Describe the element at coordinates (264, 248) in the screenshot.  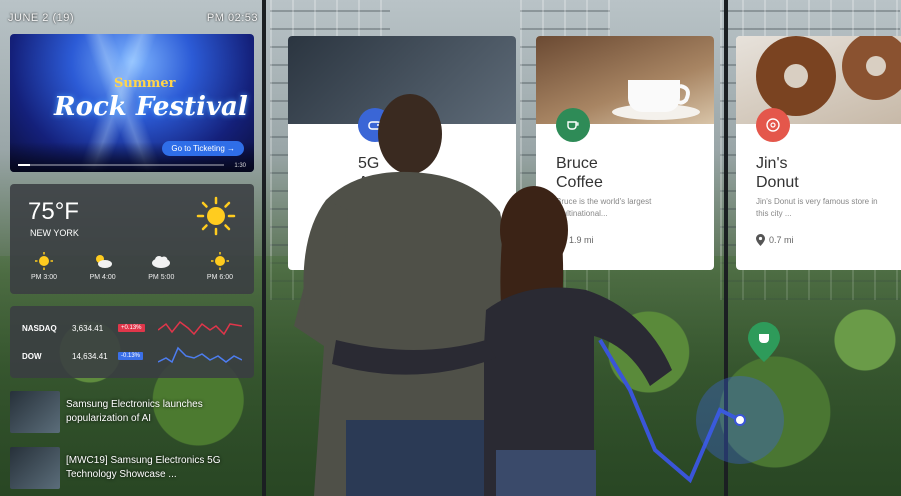
I see `panel-seam` at that location.